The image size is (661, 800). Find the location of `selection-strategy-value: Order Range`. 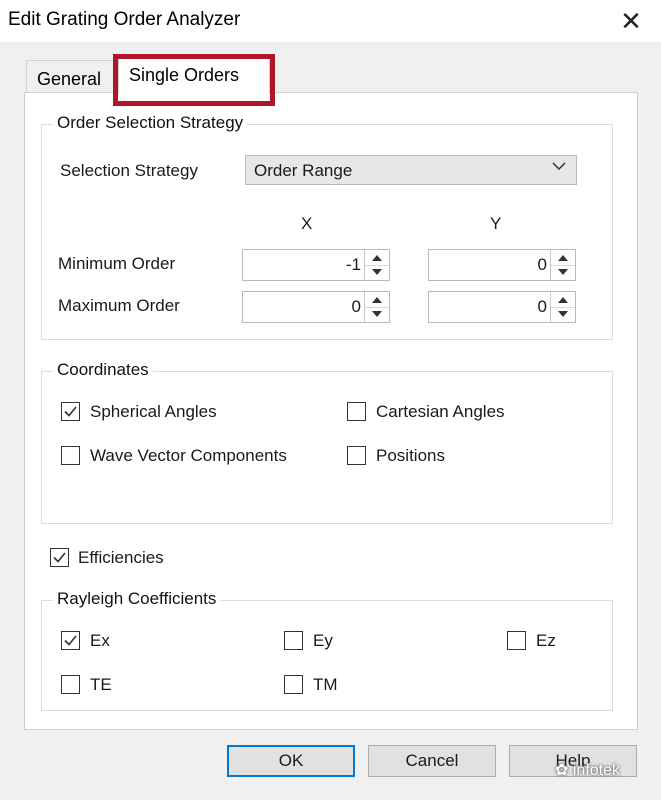

selection-strategy-value: Order Range is located at coordinates (303, 170).